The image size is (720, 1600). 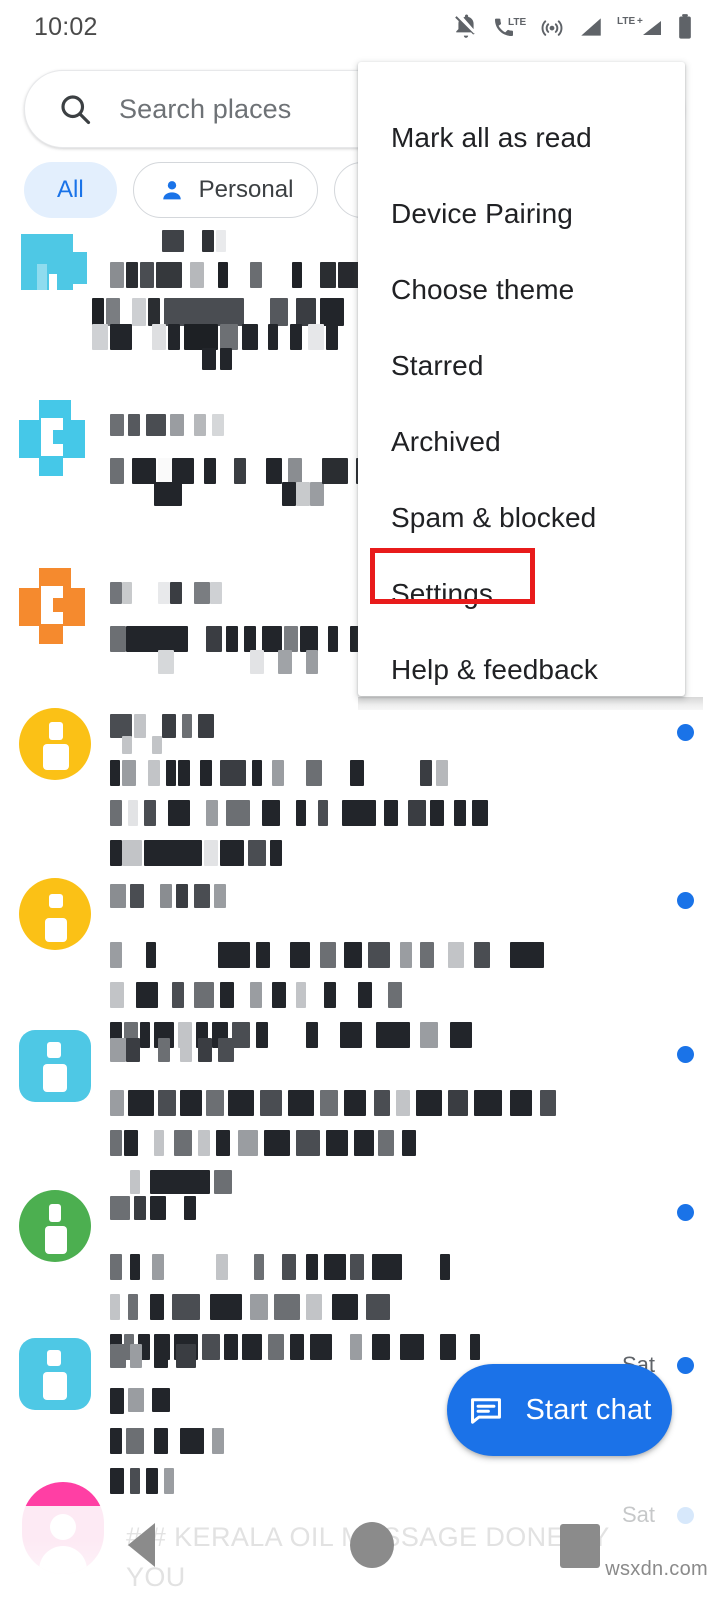 I want to click on menu-item-starred: Starred, so click(x=521, y=366).